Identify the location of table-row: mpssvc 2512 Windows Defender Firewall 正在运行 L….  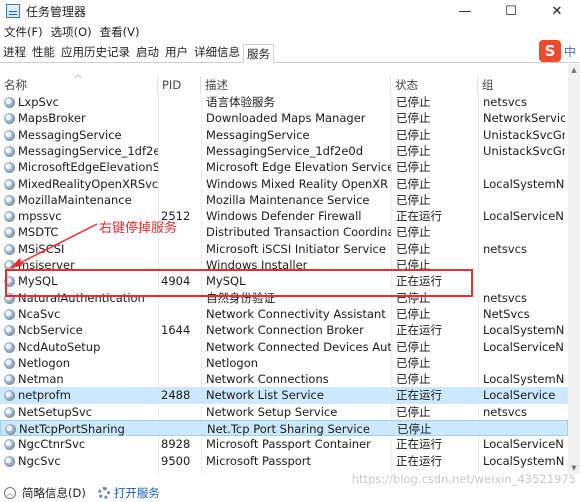
(284, 216).